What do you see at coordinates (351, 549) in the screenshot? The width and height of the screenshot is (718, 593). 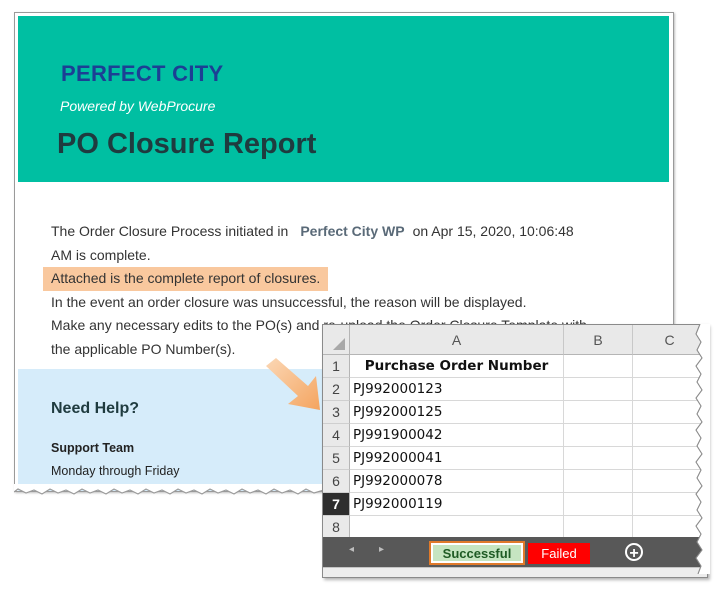 I see `scroll-tabs-left-icon: ◂` at bounding box center [351, 549].